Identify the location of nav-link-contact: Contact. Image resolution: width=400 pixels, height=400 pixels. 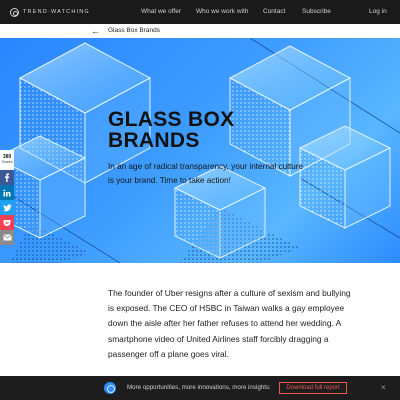
(274, 12).